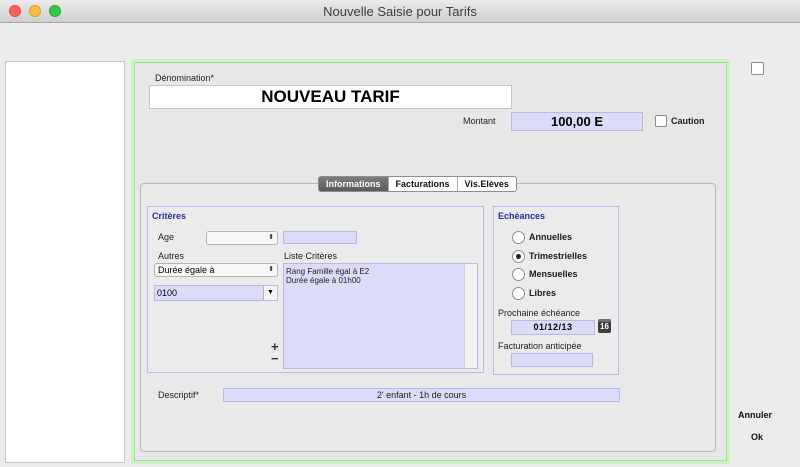 The height and width of the screenshot is (467, 800). I want to click on tab-vis-eleves: Vis.Elèves, so click(486, 184).